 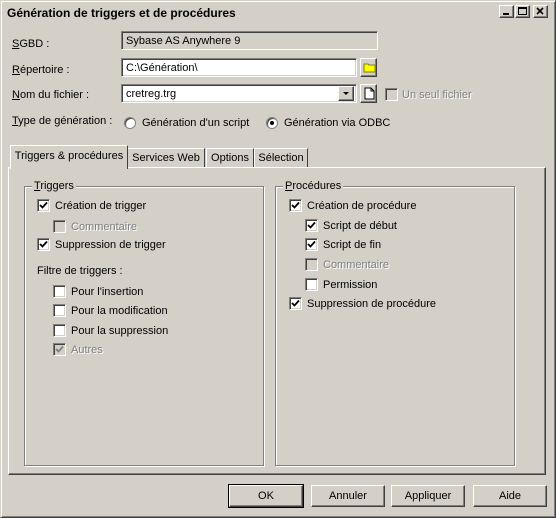 I want to click on sgbd-label: SGBD :, so click(x=31, y=44).